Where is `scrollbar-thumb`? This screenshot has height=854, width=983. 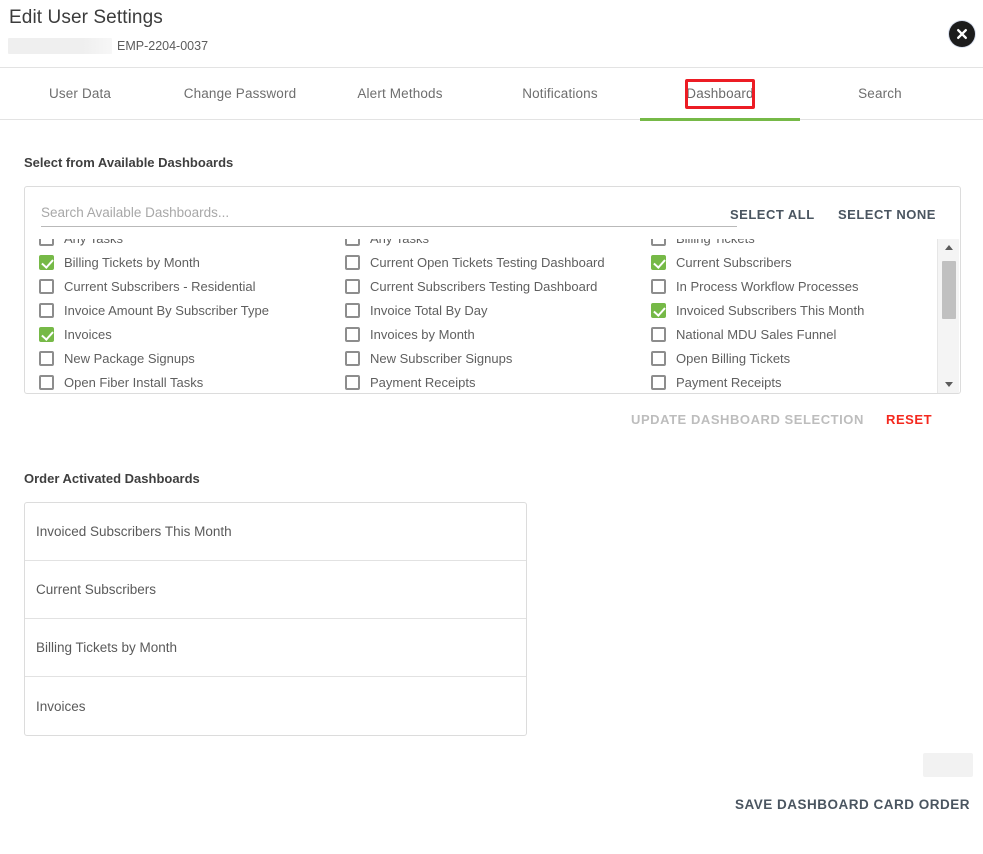 scrollbar-thumb is located at coordinates (949, 290).